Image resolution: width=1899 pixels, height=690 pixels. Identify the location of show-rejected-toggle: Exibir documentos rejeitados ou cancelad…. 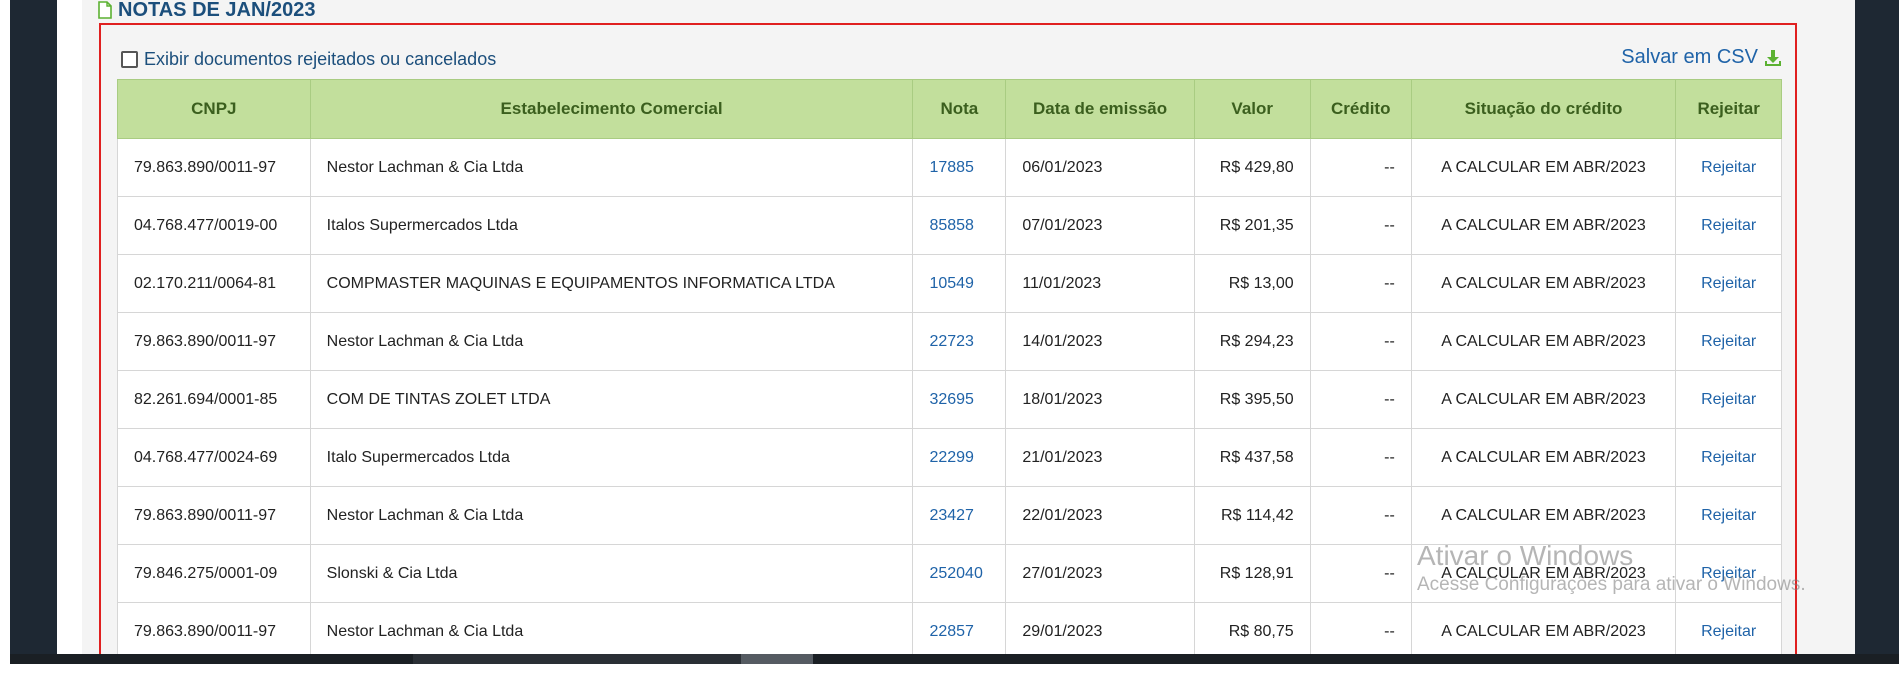
(308, 59).